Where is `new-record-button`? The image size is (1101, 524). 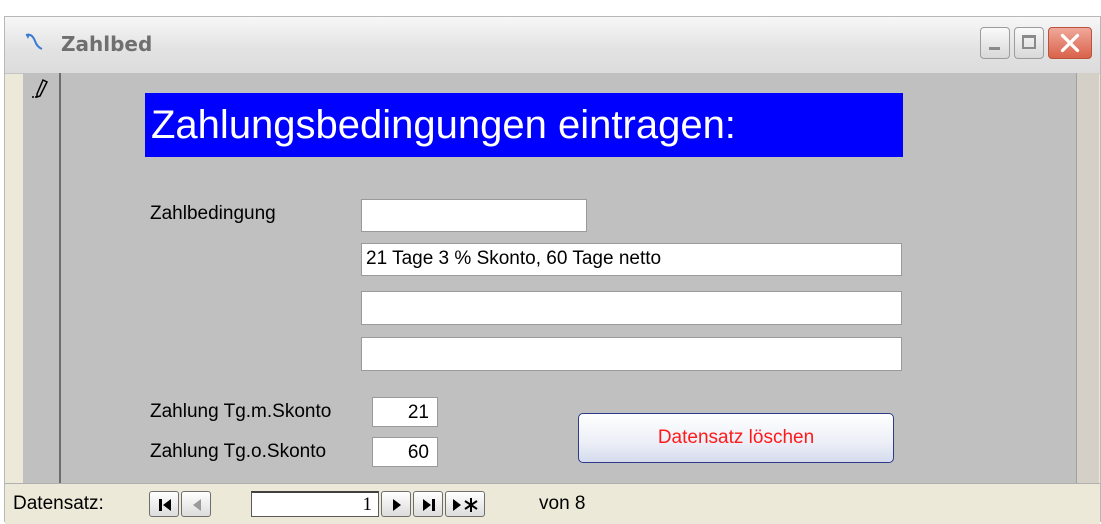
new-record-button is located at coordinates (465, 504).